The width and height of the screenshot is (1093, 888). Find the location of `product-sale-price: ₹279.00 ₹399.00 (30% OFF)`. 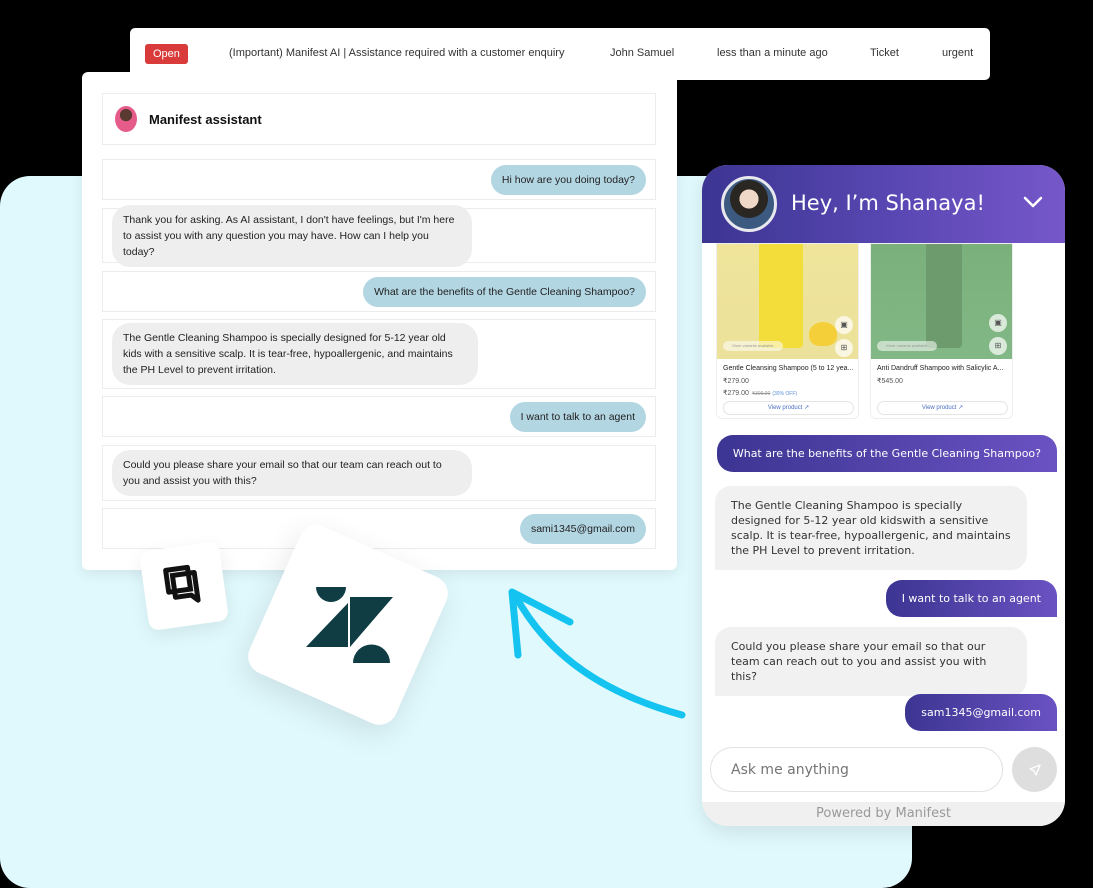

product-sale-price: ₹279.00 ₹399.00 (30% OFF) is located at coordinates (760, 393).